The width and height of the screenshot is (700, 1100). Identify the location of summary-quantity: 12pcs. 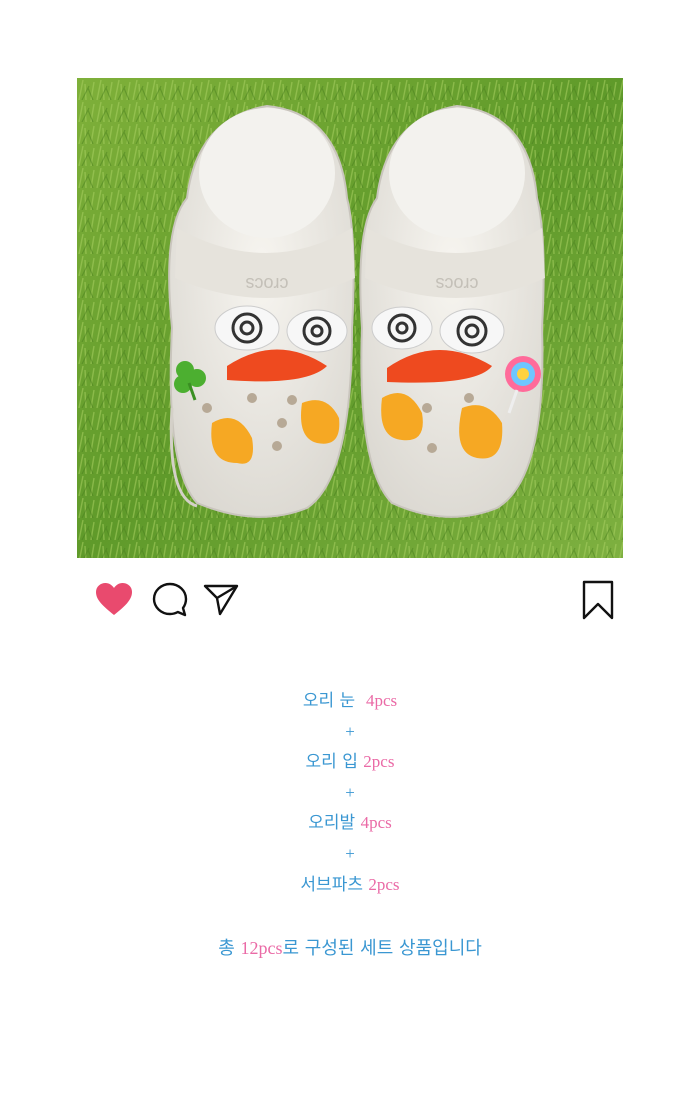
(261, 948).